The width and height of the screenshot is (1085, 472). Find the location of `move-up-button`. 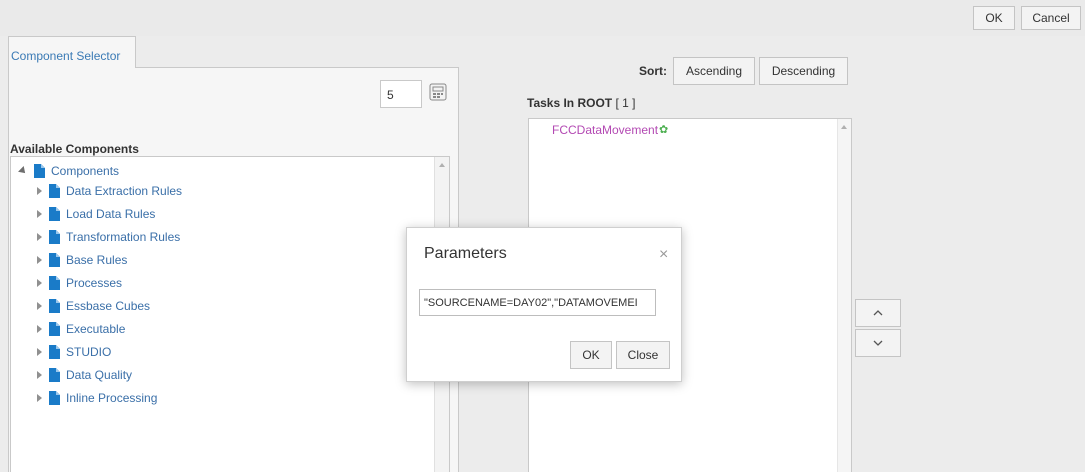

move-up-button is located at coordinates (878, 313).